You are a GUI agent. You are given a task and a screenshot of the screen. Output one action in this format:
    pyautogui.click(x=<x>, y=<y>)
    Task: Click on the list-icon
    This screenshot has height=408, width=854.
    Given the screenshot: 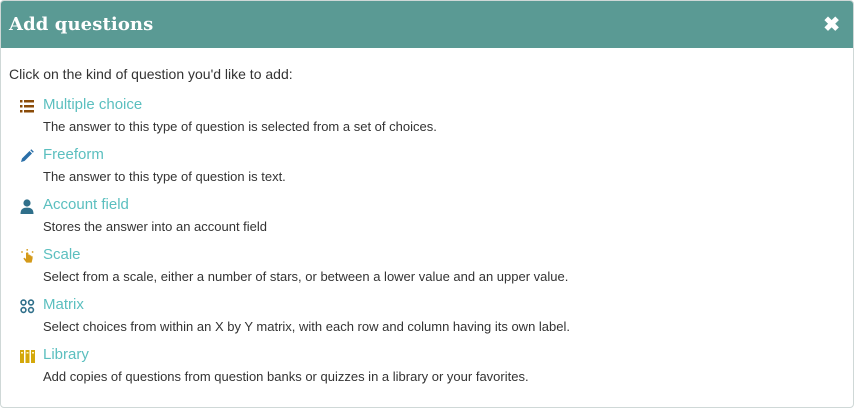 What is the action you would take?
    pyautogui.click(x=27, y=106)
    